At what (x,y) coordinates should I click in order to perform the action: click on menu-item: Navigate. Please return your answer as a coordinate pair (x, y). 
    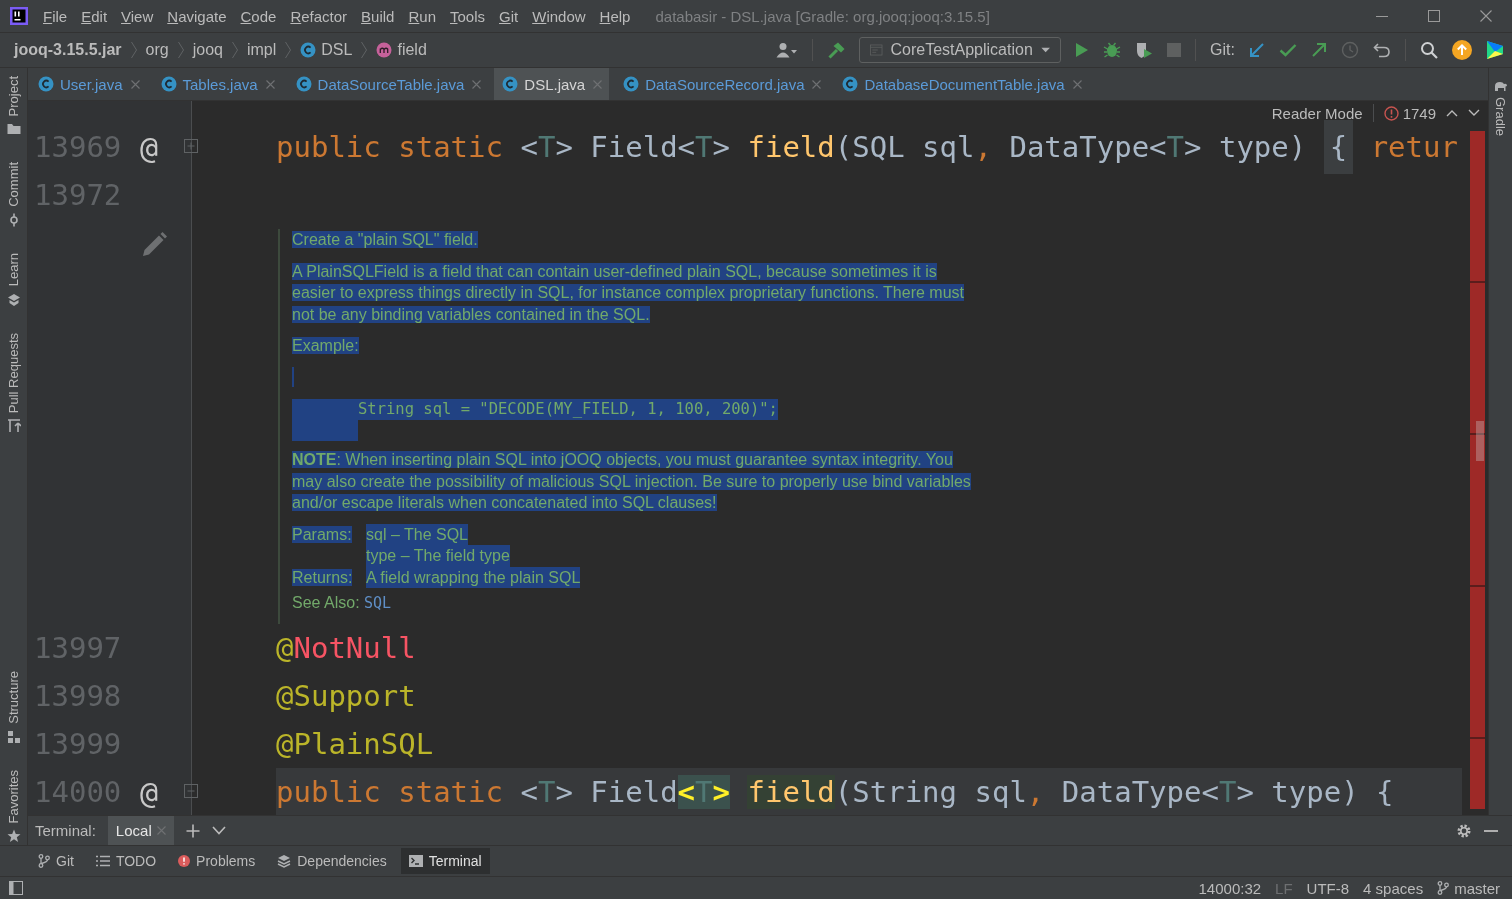
    Looking at the image, I should click on (197, 16).